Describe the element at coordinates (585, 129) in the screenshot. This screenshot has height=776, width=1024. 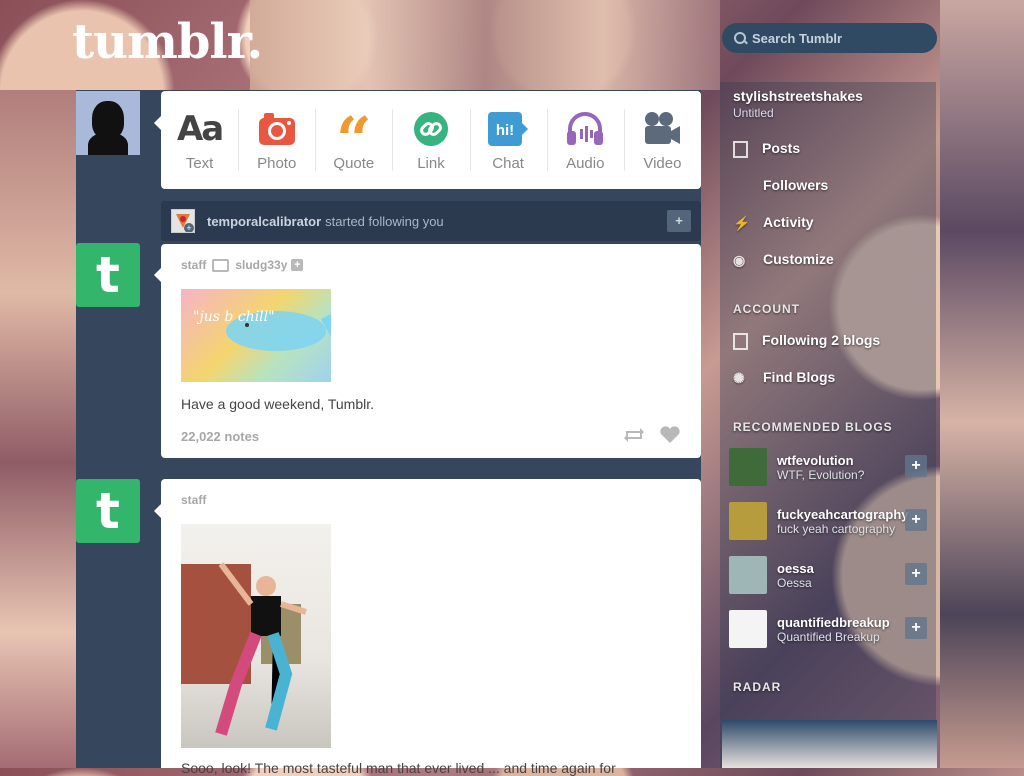
I see `headphones-icon` at that location.